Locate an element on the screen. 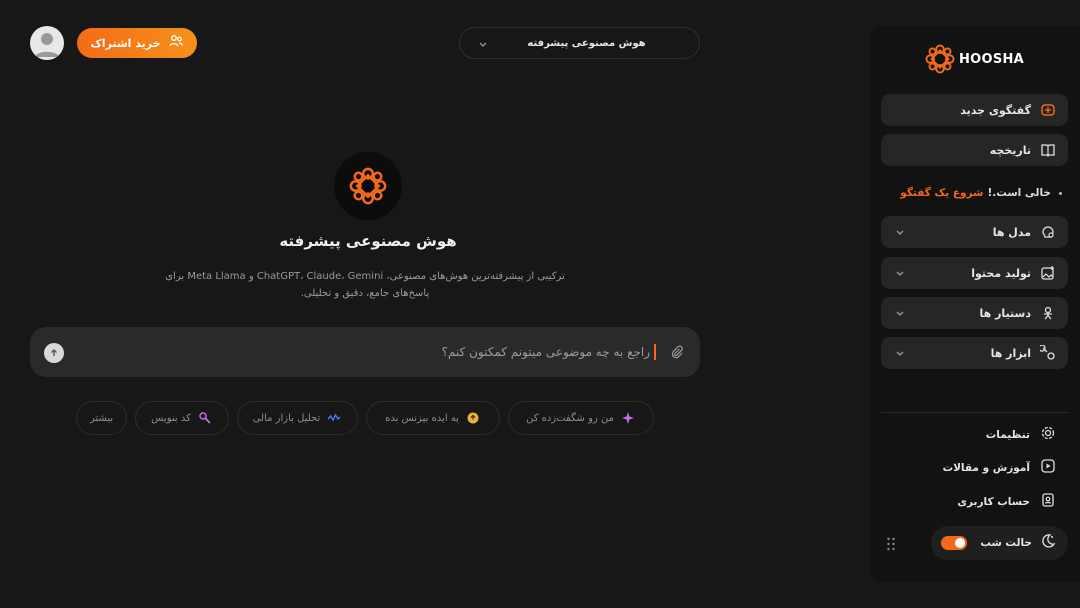 The width and height of the screenshot is (1080, 608). night-mode-label: حالت شب is located at coordinates (1006, 543).